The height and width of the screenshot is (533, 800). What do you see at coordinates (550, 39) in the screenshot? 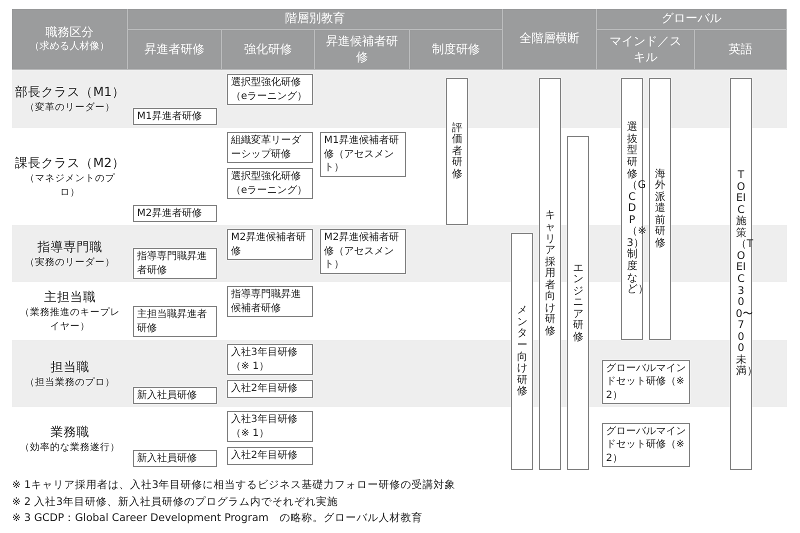
I see `group-header: 全階層横断` at bounding box center [550, 39].